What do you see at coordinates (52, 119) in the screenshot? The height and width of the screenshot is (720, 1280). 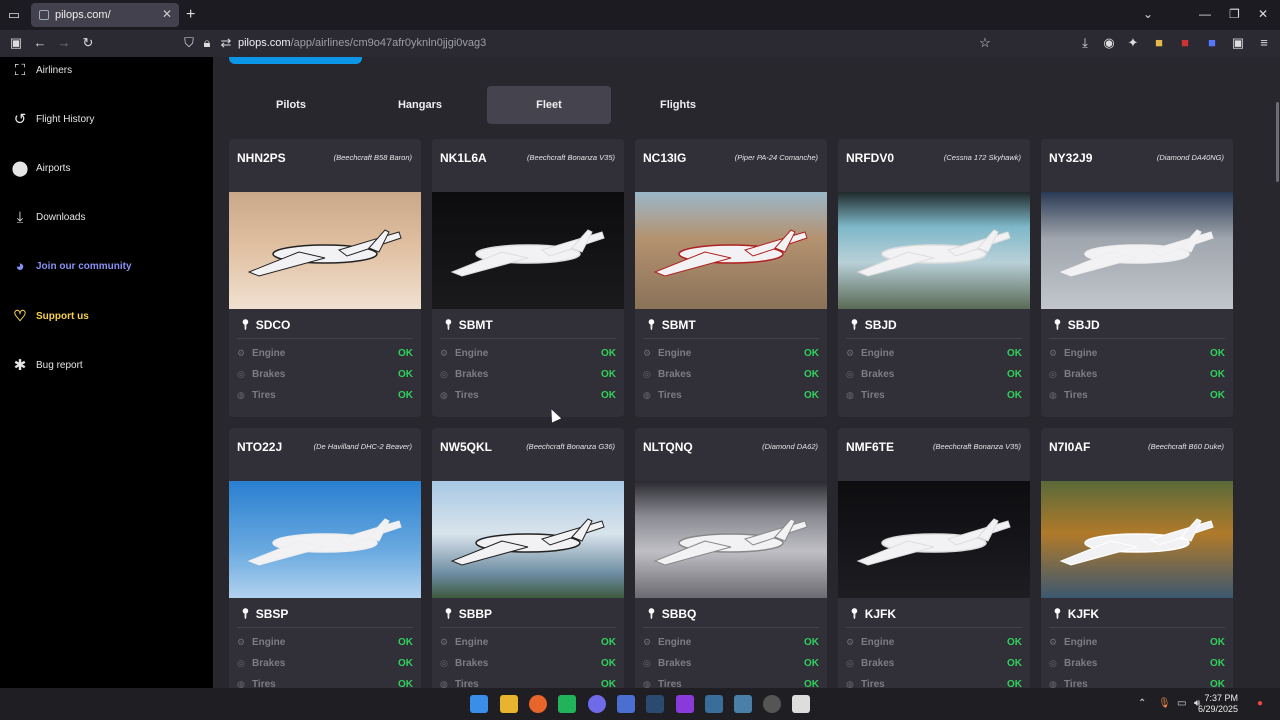 I see `sidebar-item-flight-history: ↺ Flight History` at bounding box center [52, 119].